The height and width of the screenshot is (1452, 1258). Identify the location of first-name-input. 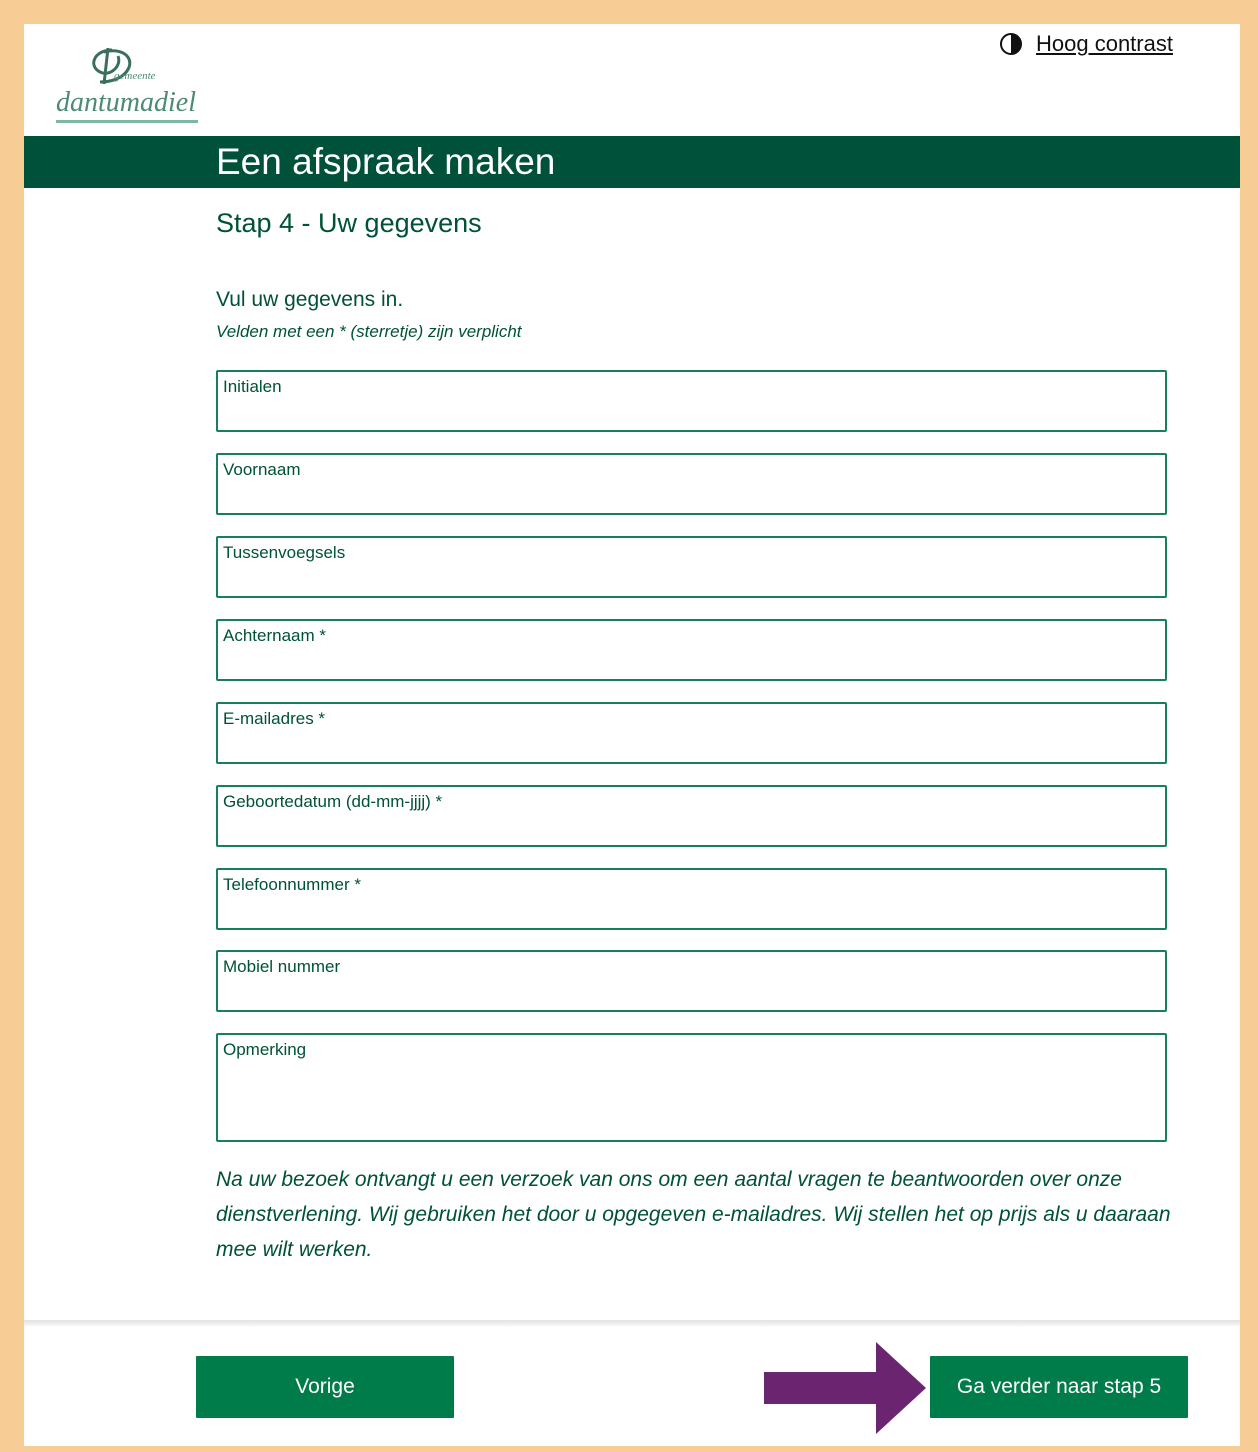
(691, 497).